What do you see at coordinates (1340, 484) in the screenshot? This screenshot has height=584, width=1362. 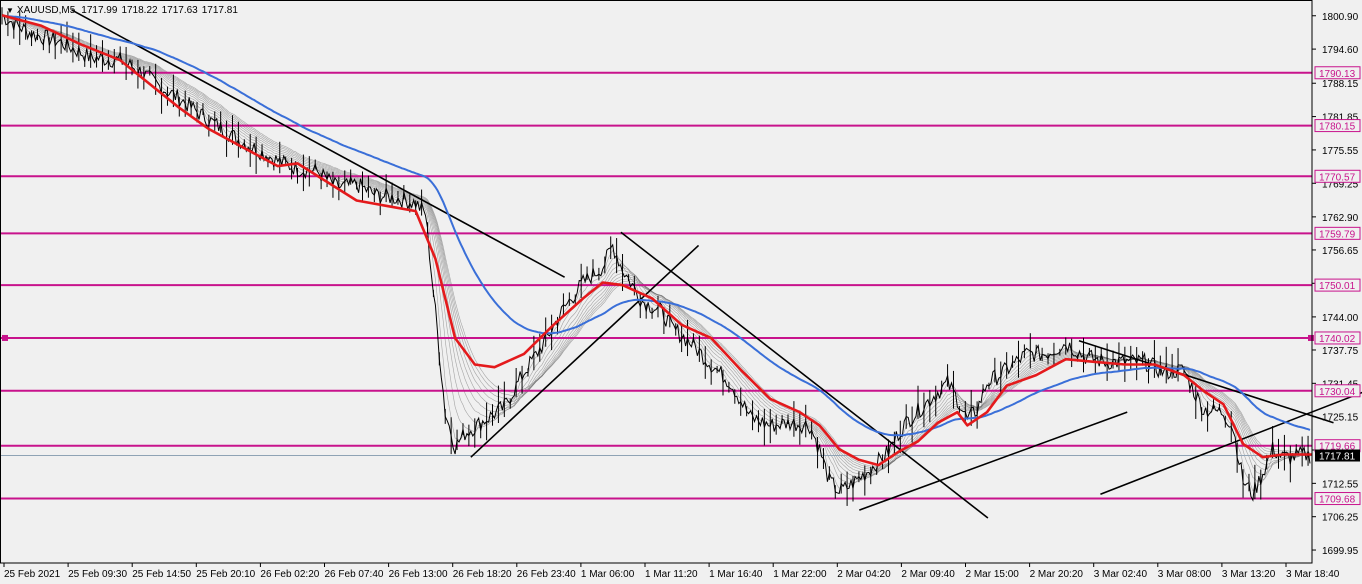 I see `y-tick-label: 1712.55` at bounding box center [1340, 484].